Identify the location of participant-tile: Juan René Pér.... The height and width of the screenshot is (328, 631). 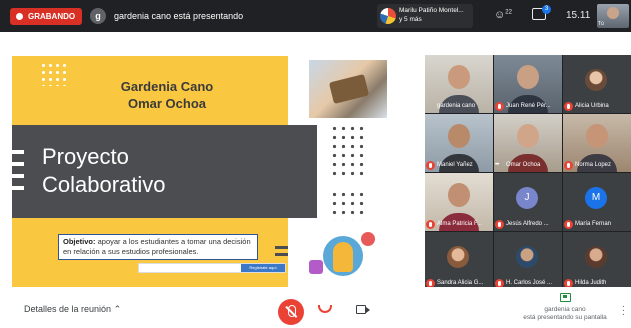
(528, 84).